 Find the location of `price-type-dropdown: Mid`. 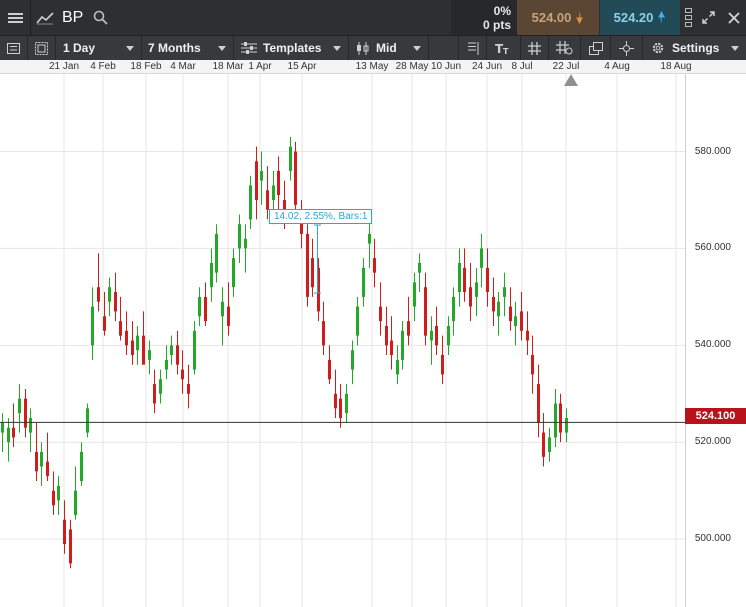

price-type-dropdown: Mid is located at coordinates (389, 48).